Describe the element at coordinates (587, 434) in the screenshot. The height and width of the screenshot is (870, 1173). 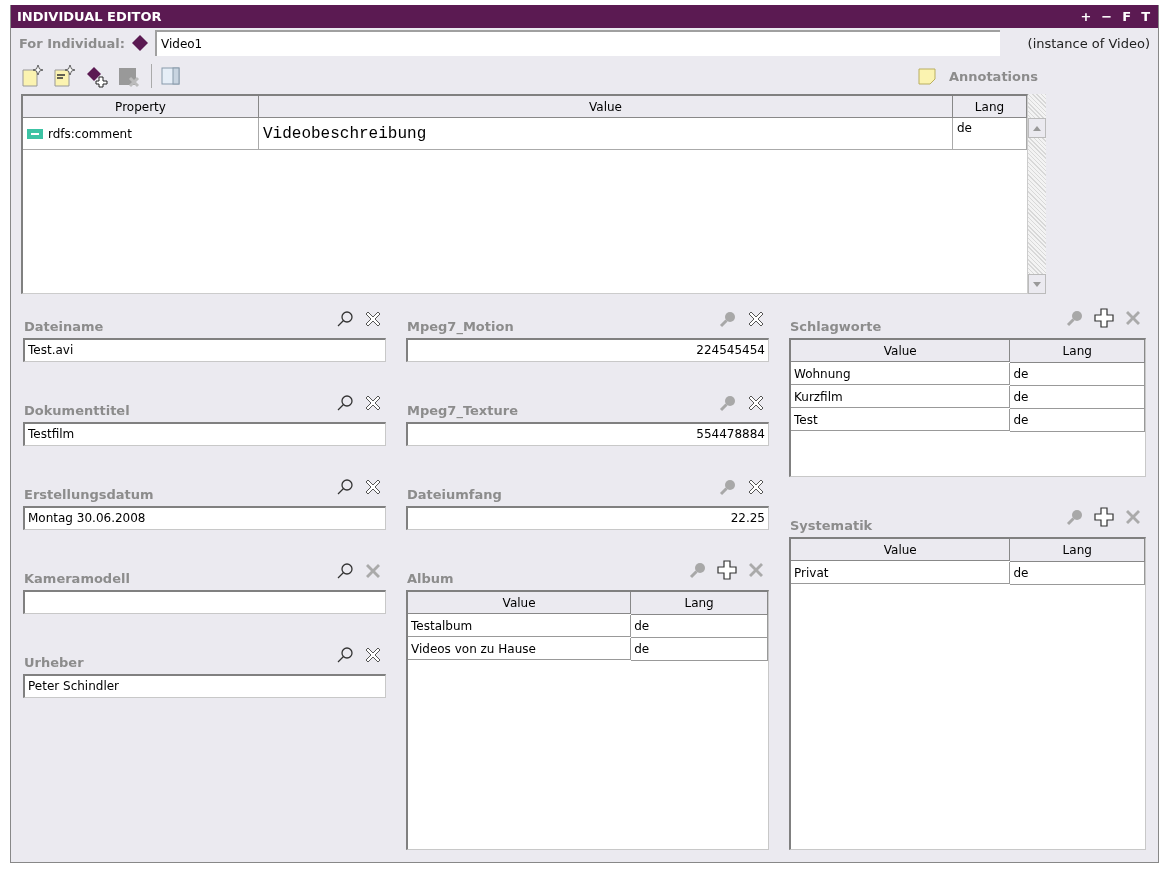
I see `text-field: 554478884` at that location.